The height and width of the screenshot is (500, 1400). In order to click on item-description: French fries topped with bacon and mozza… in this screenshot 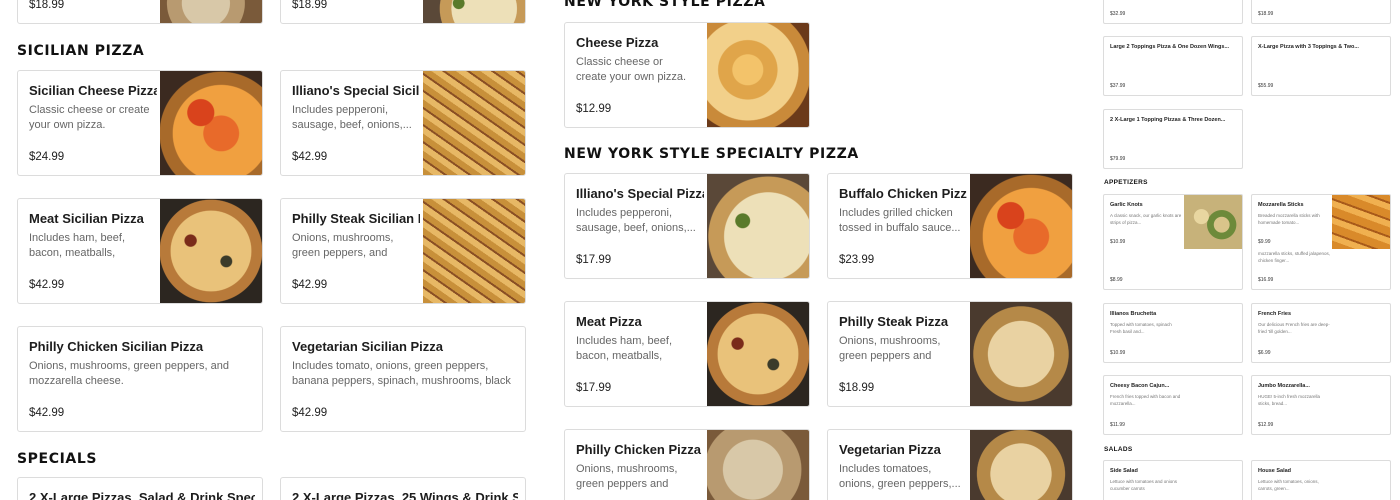, I will do `click(1145, 400)`.